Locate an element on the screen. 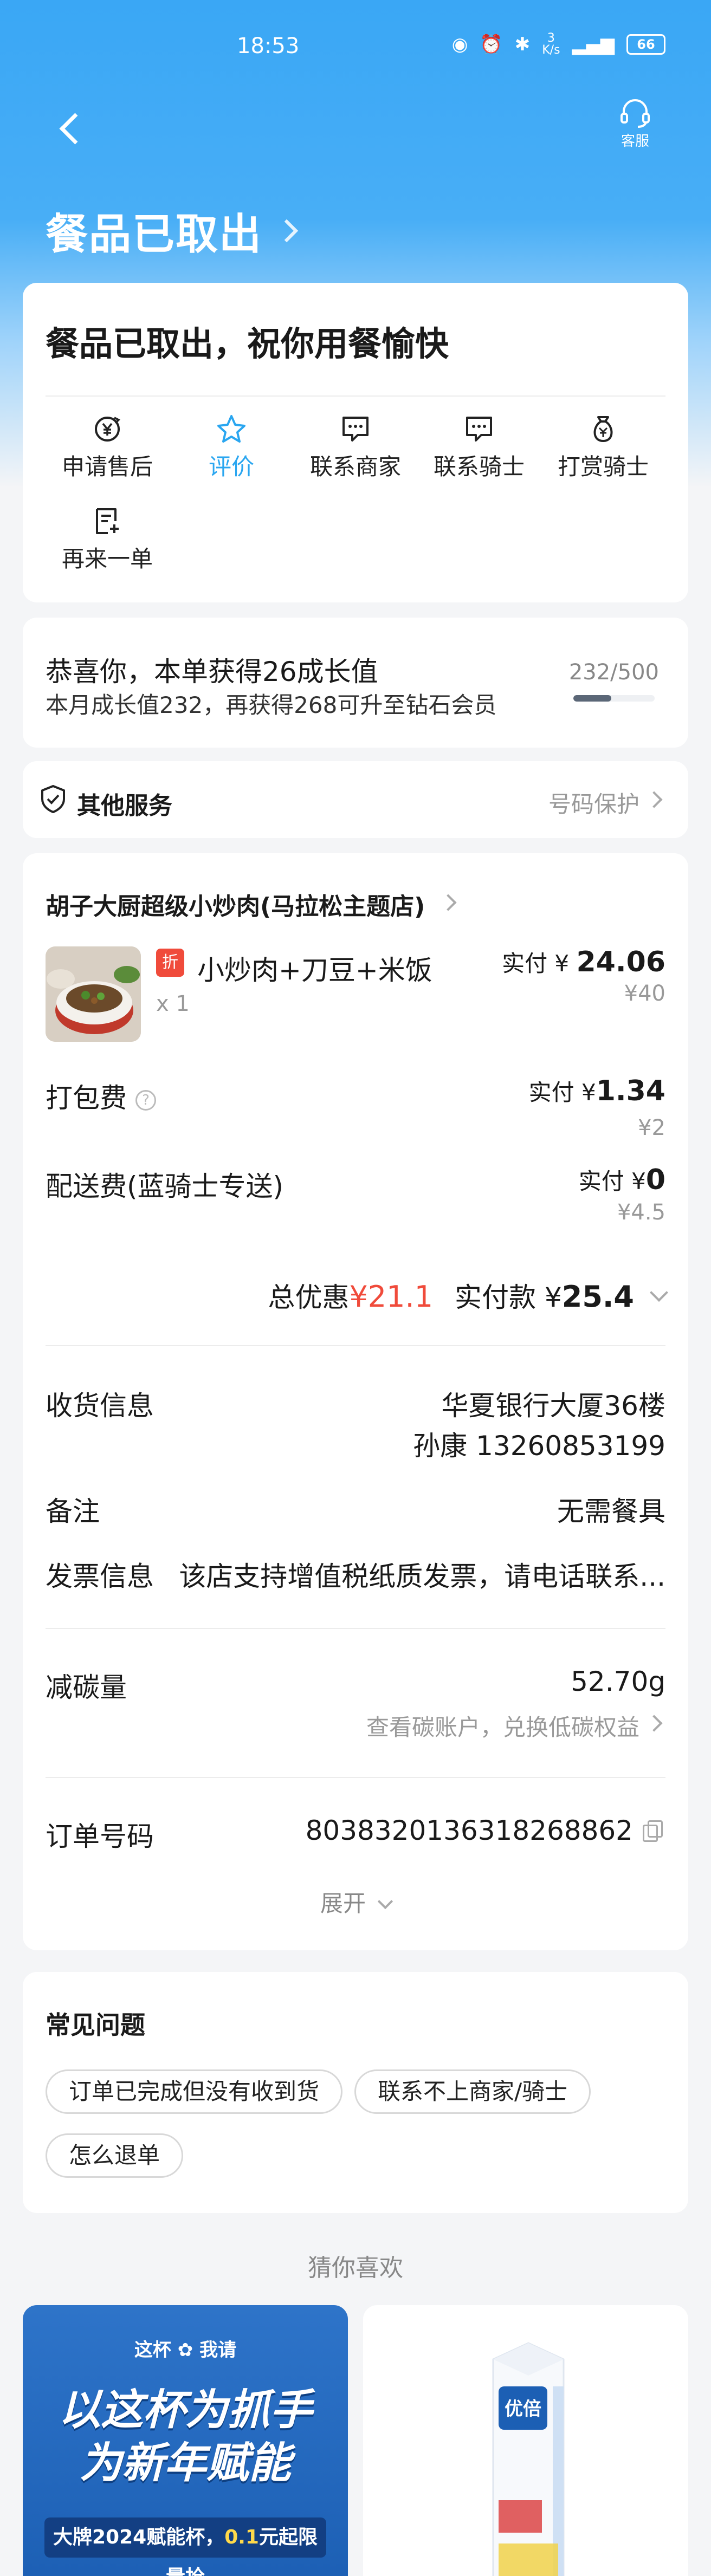 The width and height of the screenshot is (711, 2576). action-label: 评价 is located at coordinates (231, 467).